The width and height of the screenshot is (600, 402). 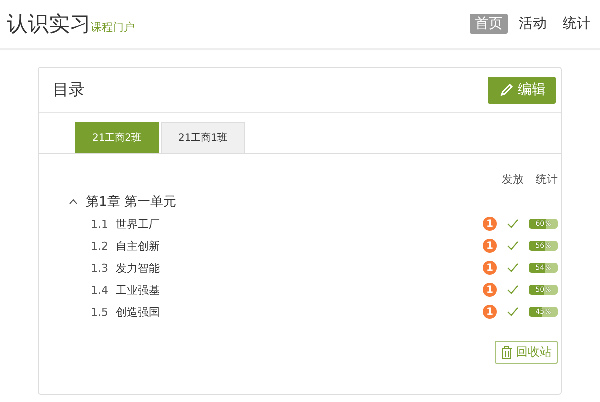 What do you see at coordinates (138, 268) in the screenshot?
I see `section-title: 发力智能` at bounding box center [138, 268].